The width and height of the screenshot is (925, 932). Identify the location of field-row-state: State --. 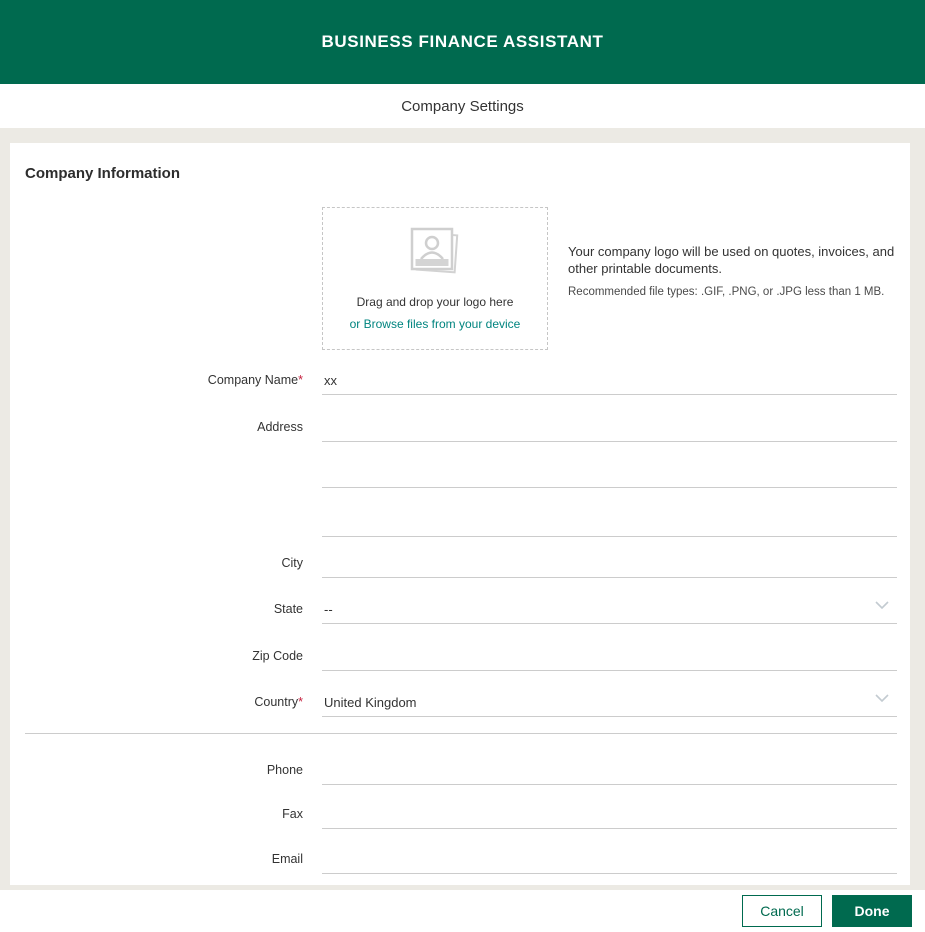
(453, 601).